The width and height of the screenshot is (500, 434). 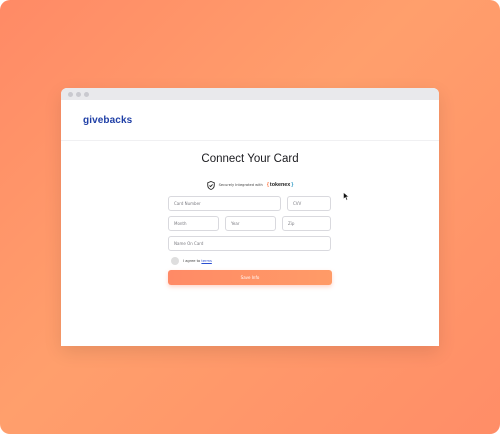 What do you see at coordinates (250, 159) in the screenshot?
I see `page-title: Connect Your Card` at bounding box center [250, 159].